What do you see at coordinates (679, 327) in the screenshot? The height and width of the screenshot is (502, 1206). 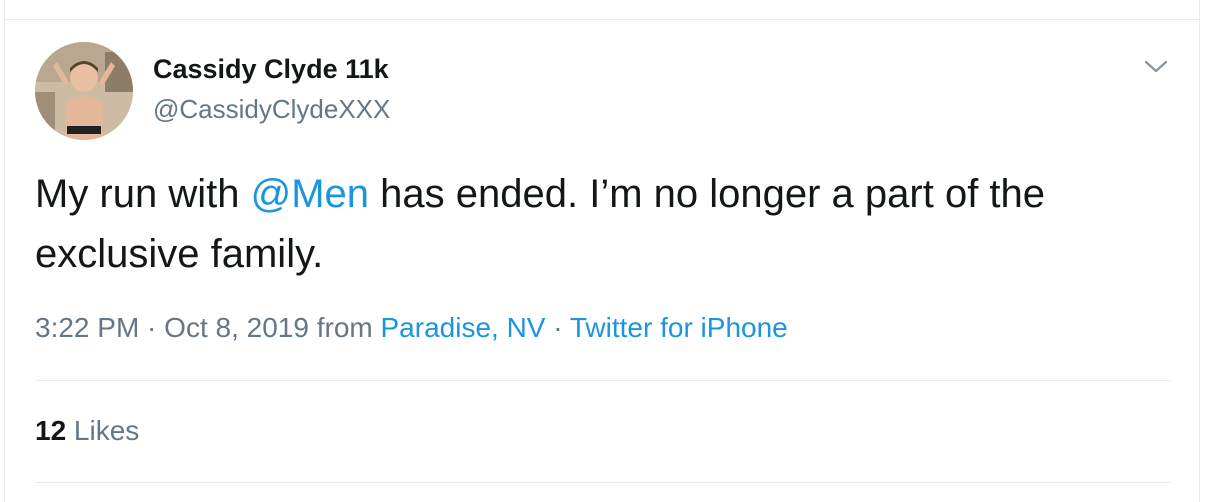 I see `source-link: Twitter for iPhone` at bounding box center [679, 327].